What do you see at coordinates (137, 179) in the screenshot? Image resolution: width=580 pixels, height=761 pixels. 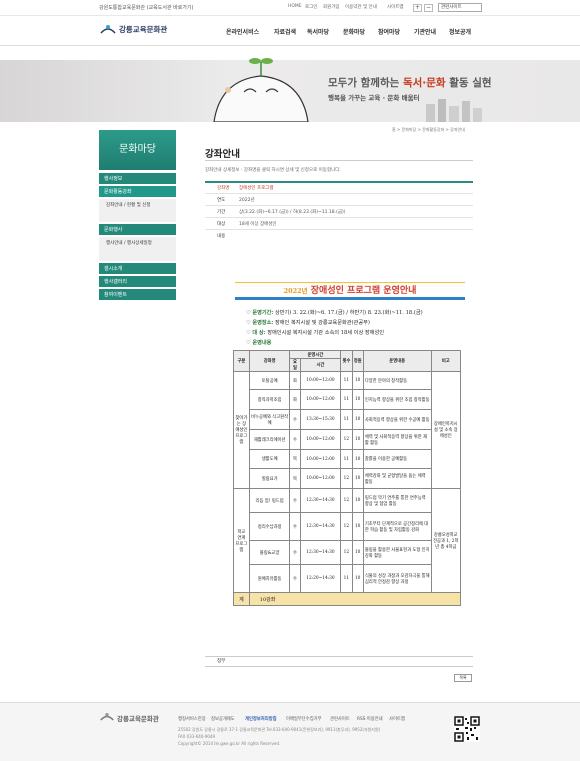 I see `sidebar-item-event-info: 행사정보` at bounding box center [137, 179].